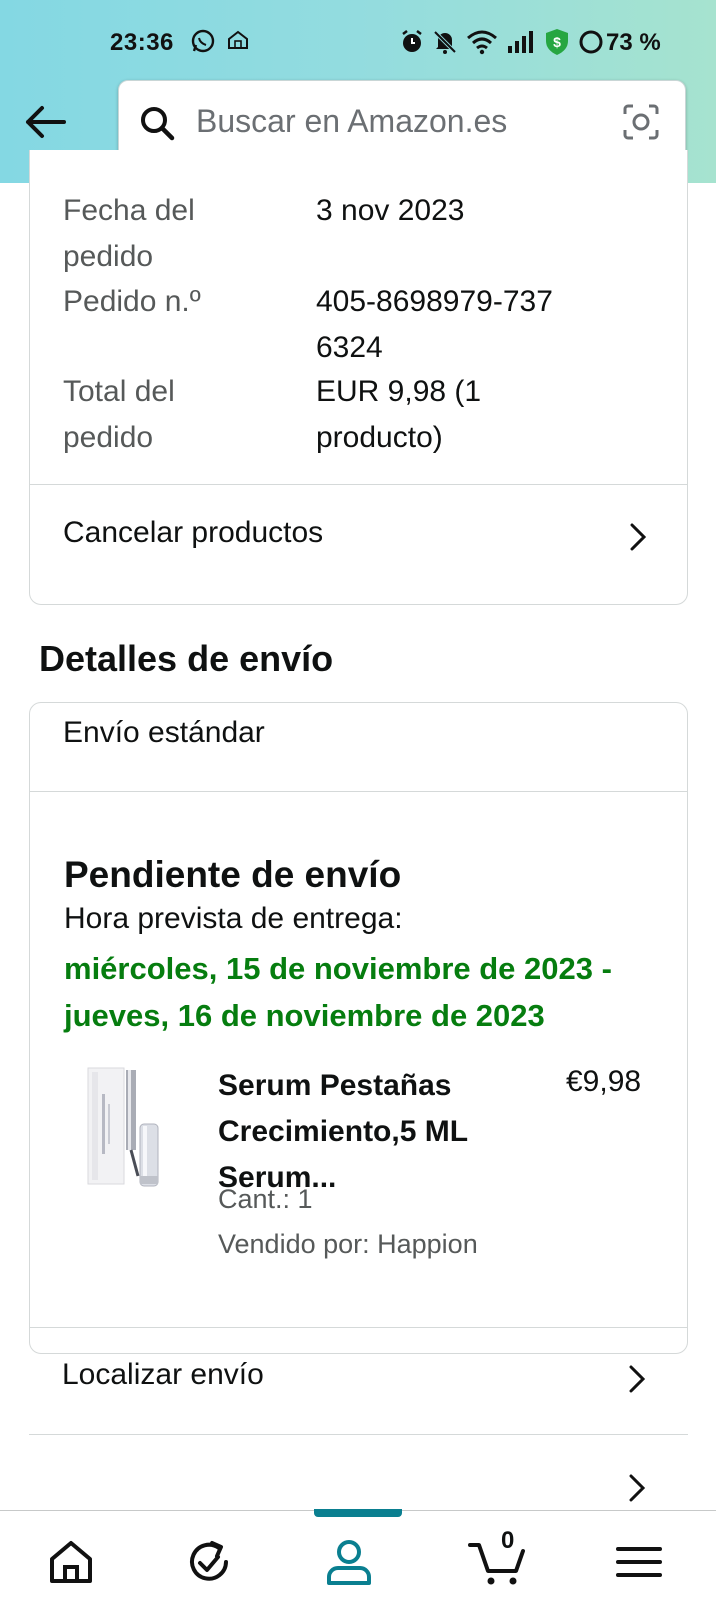  What do you see at coordinates (358, 1472) in the screenshot?
I see `next-link-row` at bounding box center [358, 1472].